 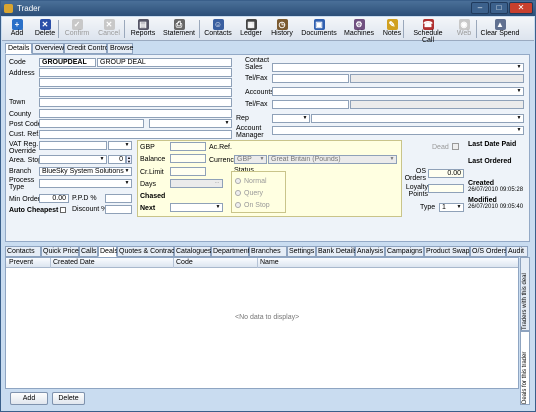 What do you see at coordinates (120, 48) in the screenshot?
I see `tab-browse: Browse` at bounding box center [120, 48].